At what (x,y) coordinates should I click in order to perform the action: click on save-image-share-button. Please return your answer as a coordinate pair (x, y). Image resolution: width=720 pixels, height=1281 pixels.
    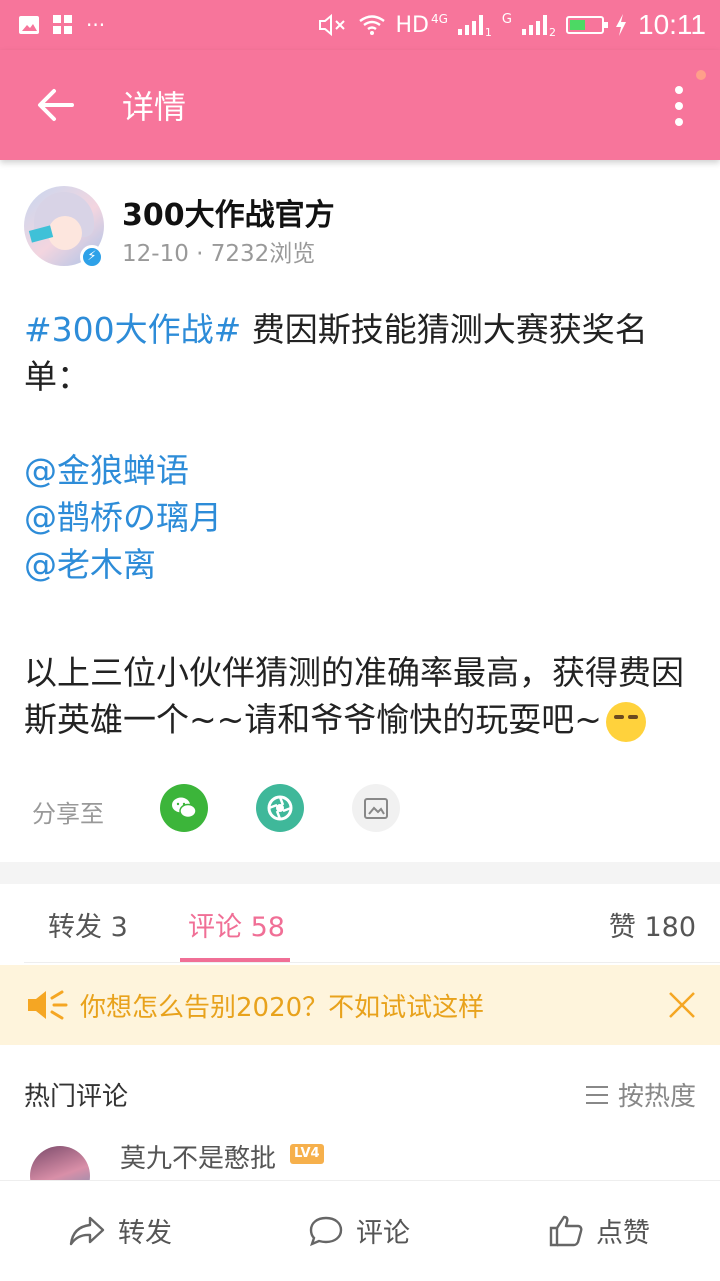
    Looking at the image, I should click on (376, 808).